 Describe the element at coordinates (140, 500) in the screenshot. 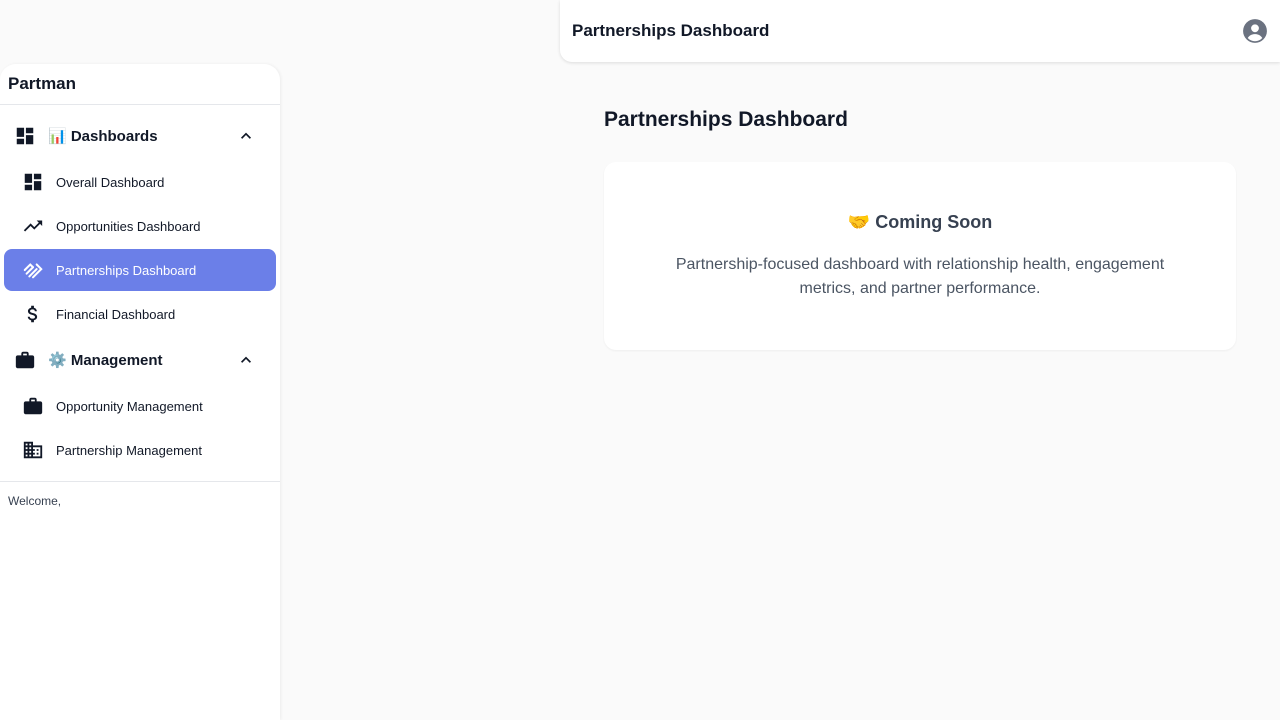

I see `welcome-text: Welcome,` at that location.